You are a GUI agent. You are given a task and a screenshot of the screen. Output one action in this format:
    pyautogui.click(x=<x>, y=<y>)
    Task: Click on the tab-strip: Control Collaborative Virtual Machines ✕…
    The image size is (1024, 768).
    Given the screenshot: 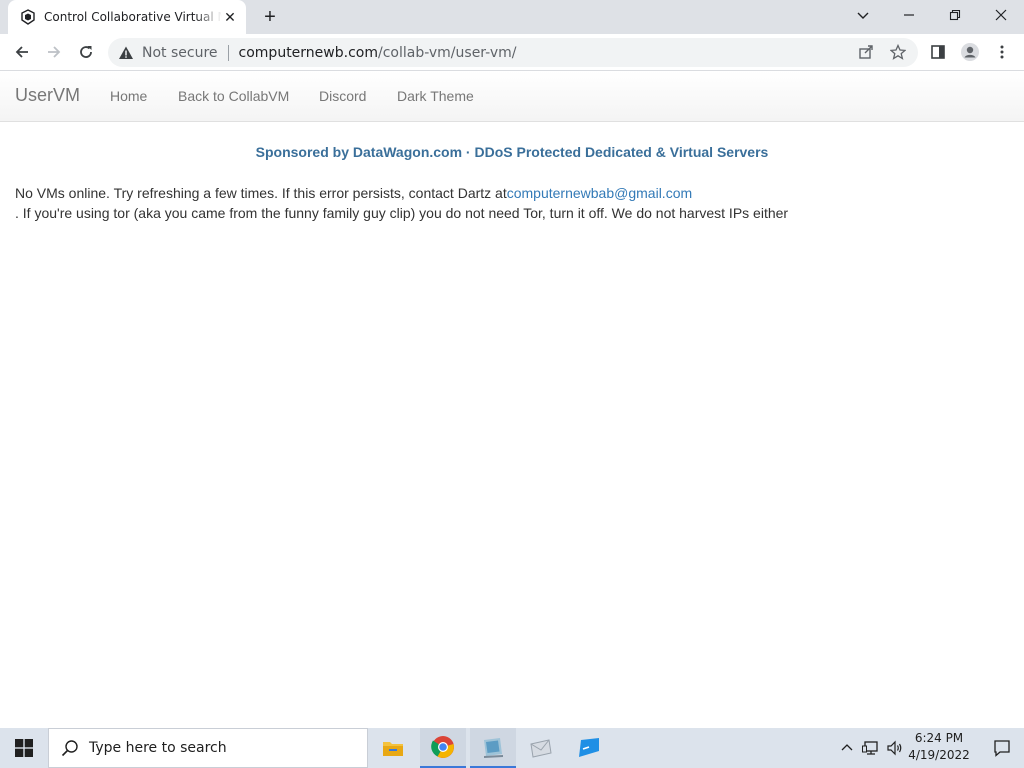 What is the action you would take?
    pyautogui.click(x=512, y=17)
    